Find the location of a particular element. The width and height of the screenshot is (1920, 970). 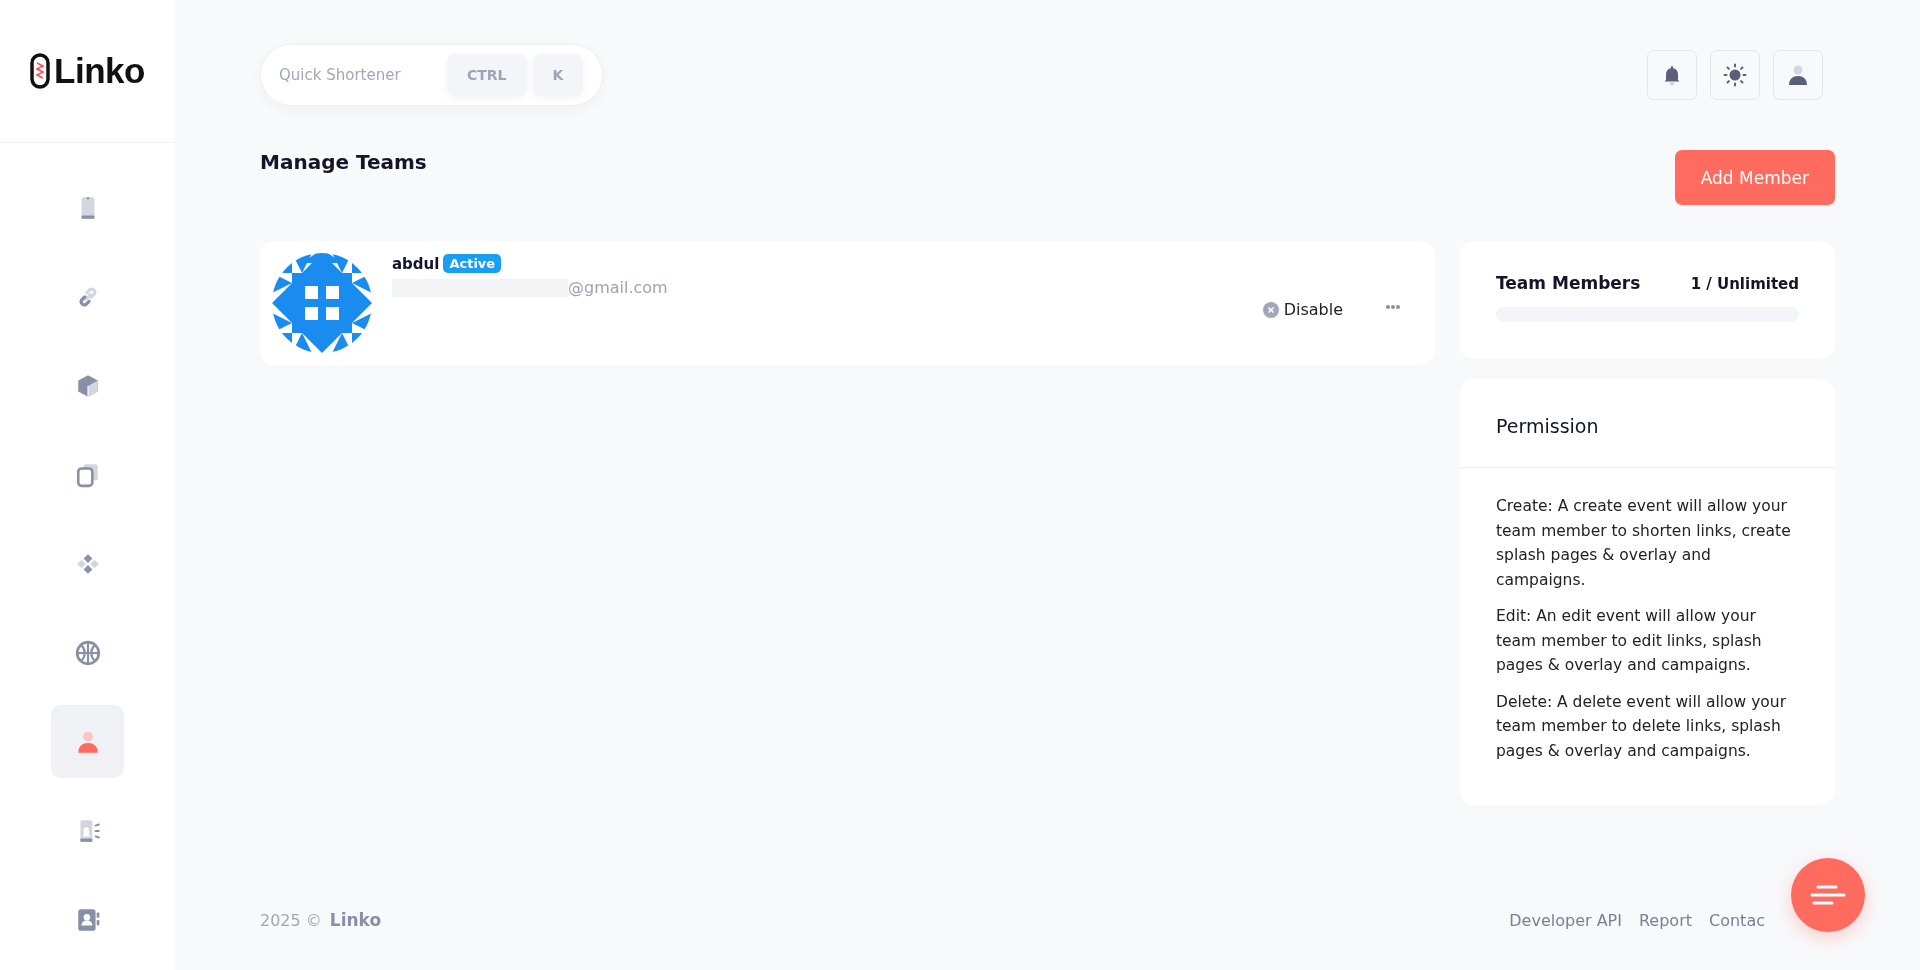

copy-icon is located at coordinates (87, 474).